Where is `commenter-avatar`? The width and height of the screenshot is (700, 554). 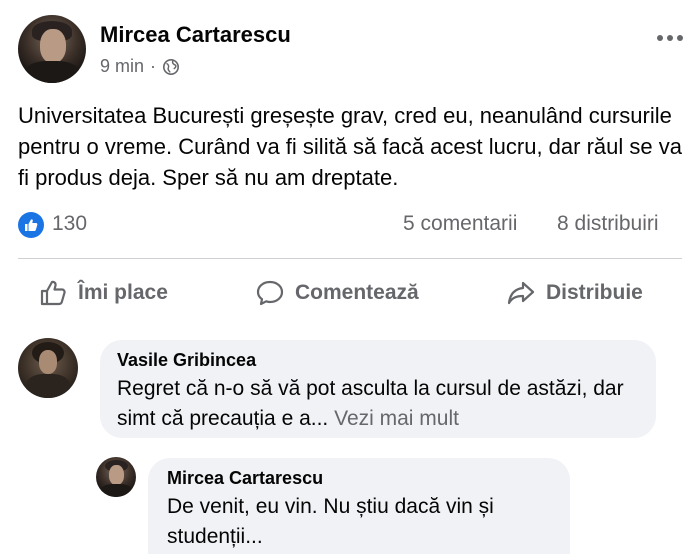
commenter-avatar is located at coordinates (48, 368).